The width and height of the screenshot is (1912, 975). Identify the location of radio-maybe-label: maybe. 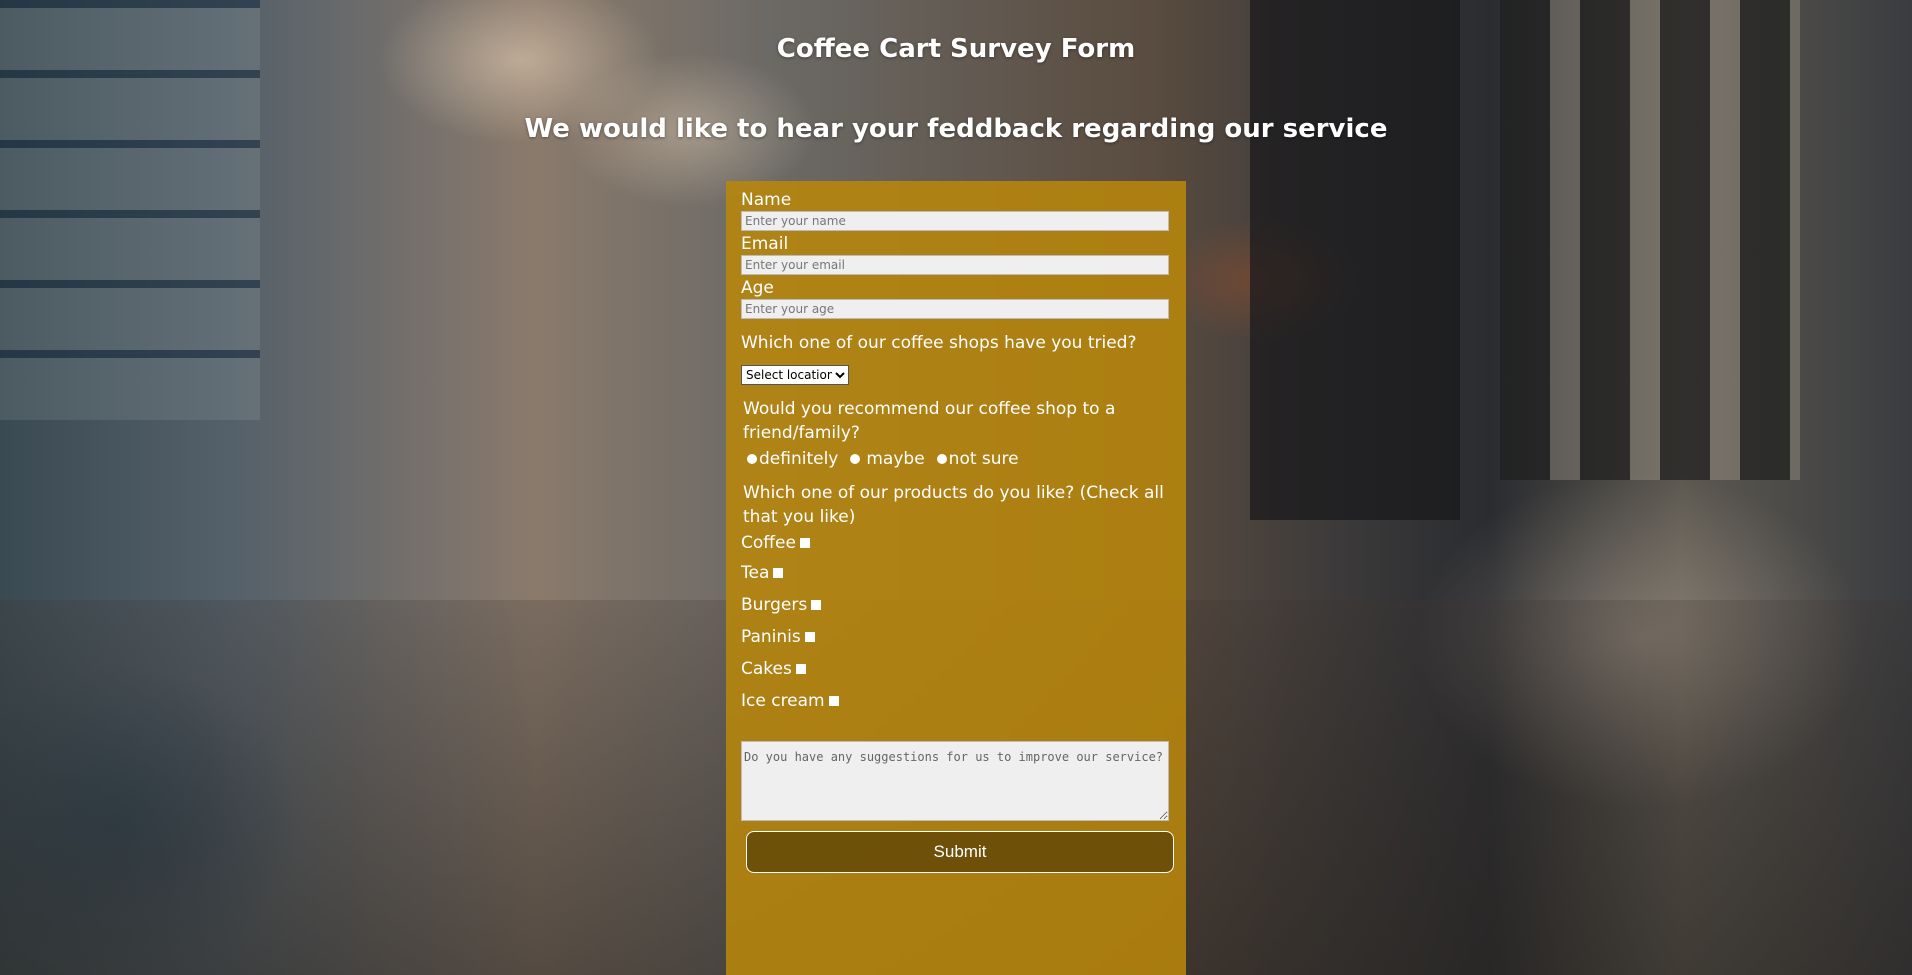
(895, 459).